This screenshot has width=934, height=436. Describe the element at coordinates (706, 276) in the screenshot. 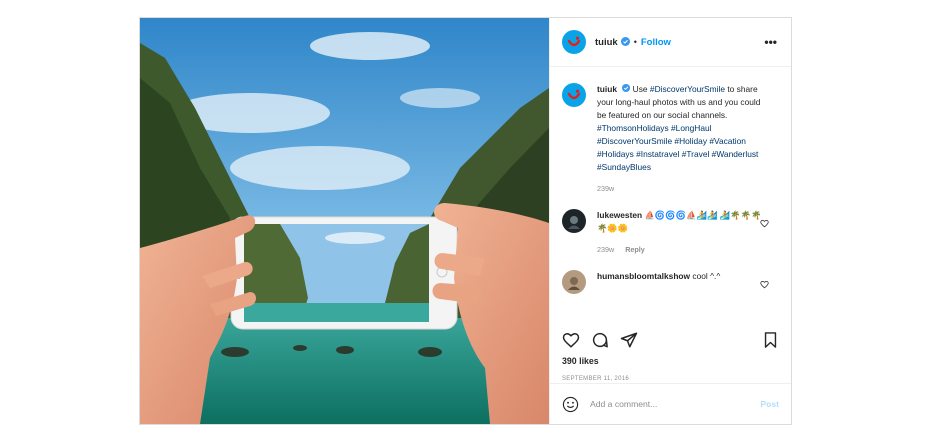

I see `comment-text: cool ^.^` at that location.